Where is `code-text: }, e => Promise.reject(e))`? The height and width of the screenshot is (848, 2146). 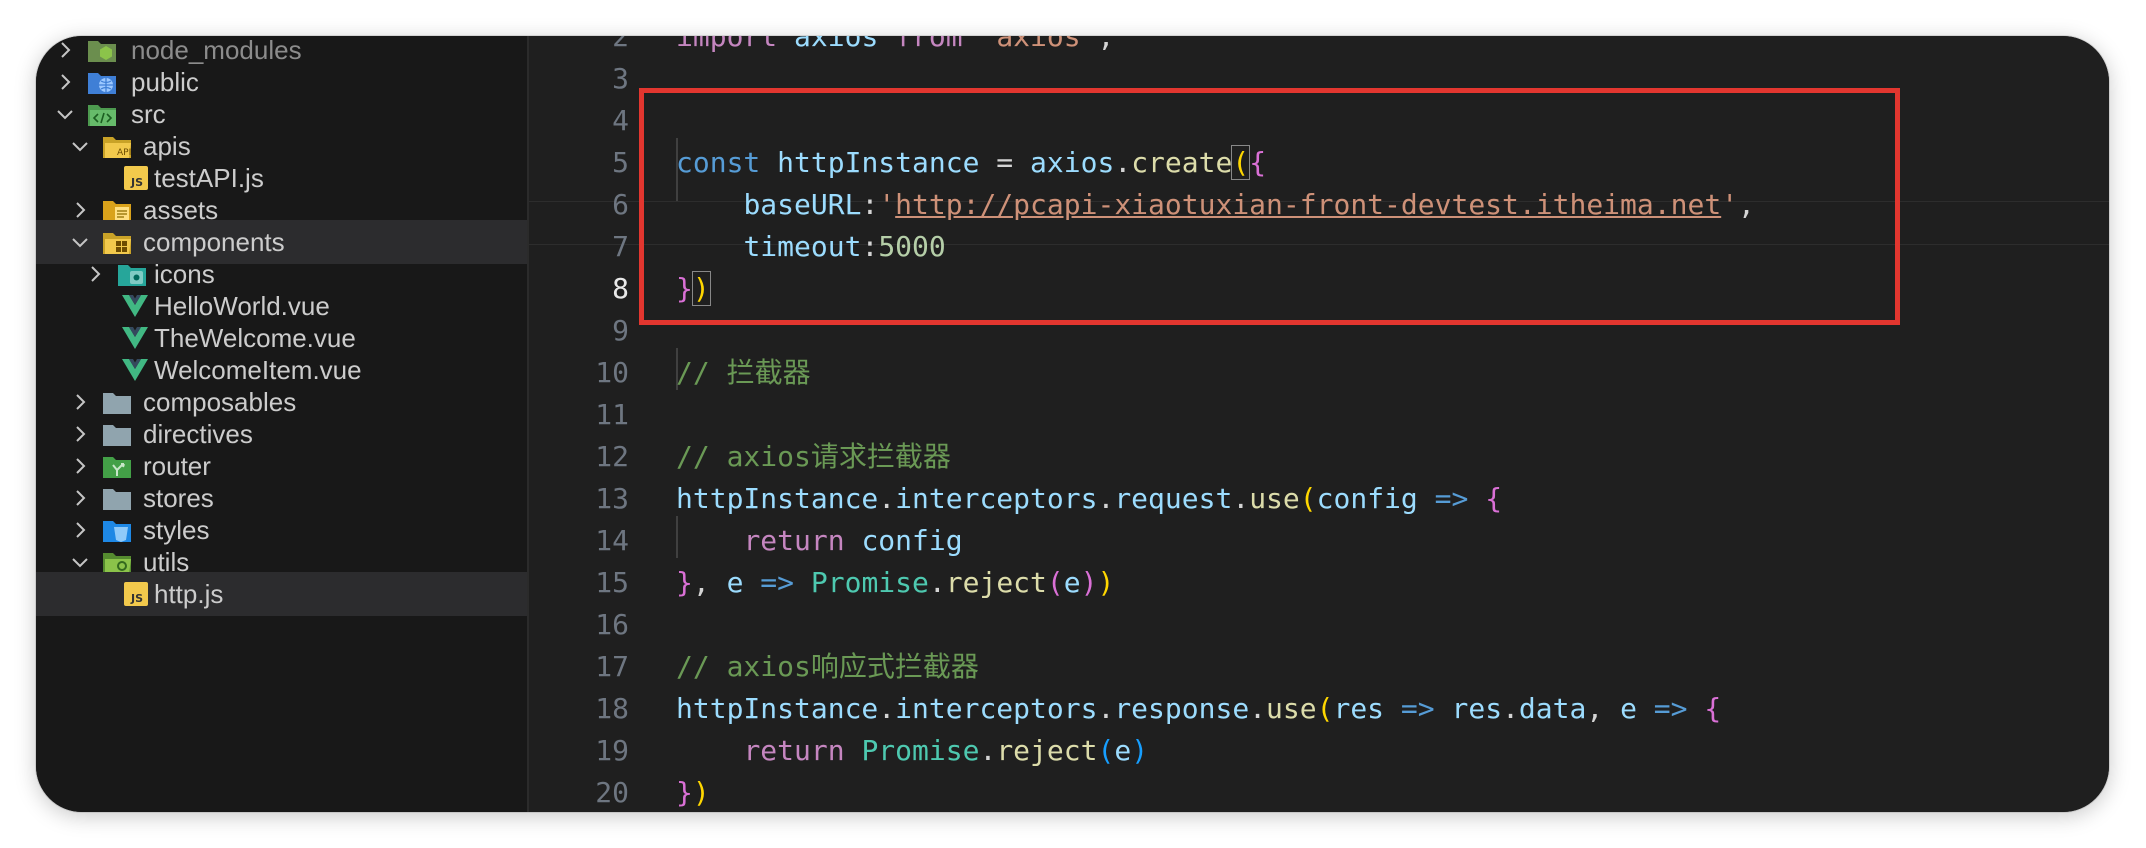
code-text: }, e => Promise.reject(e)) is located at coordinates (895, 583).